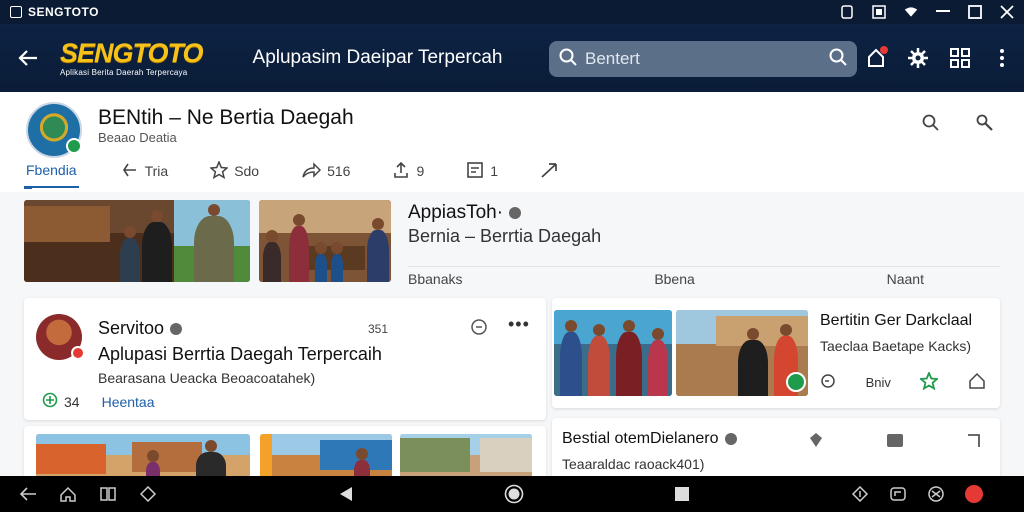  Describe the element at coordinates (226, 117) in the screenshot. I see `channel-name: BENtih – Ne Bertia Daegah` at that location.